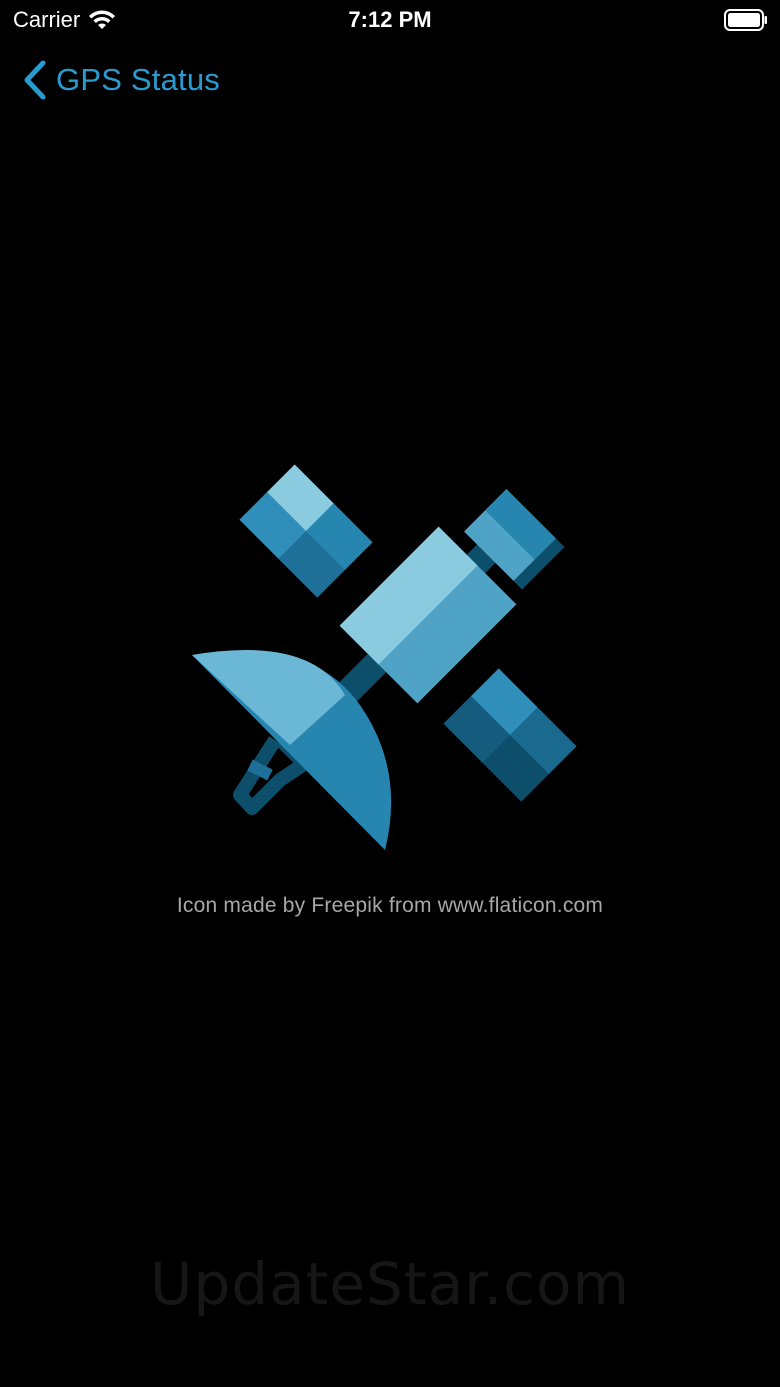  I want to click on back-label: GPS Status, so click(138, 79).